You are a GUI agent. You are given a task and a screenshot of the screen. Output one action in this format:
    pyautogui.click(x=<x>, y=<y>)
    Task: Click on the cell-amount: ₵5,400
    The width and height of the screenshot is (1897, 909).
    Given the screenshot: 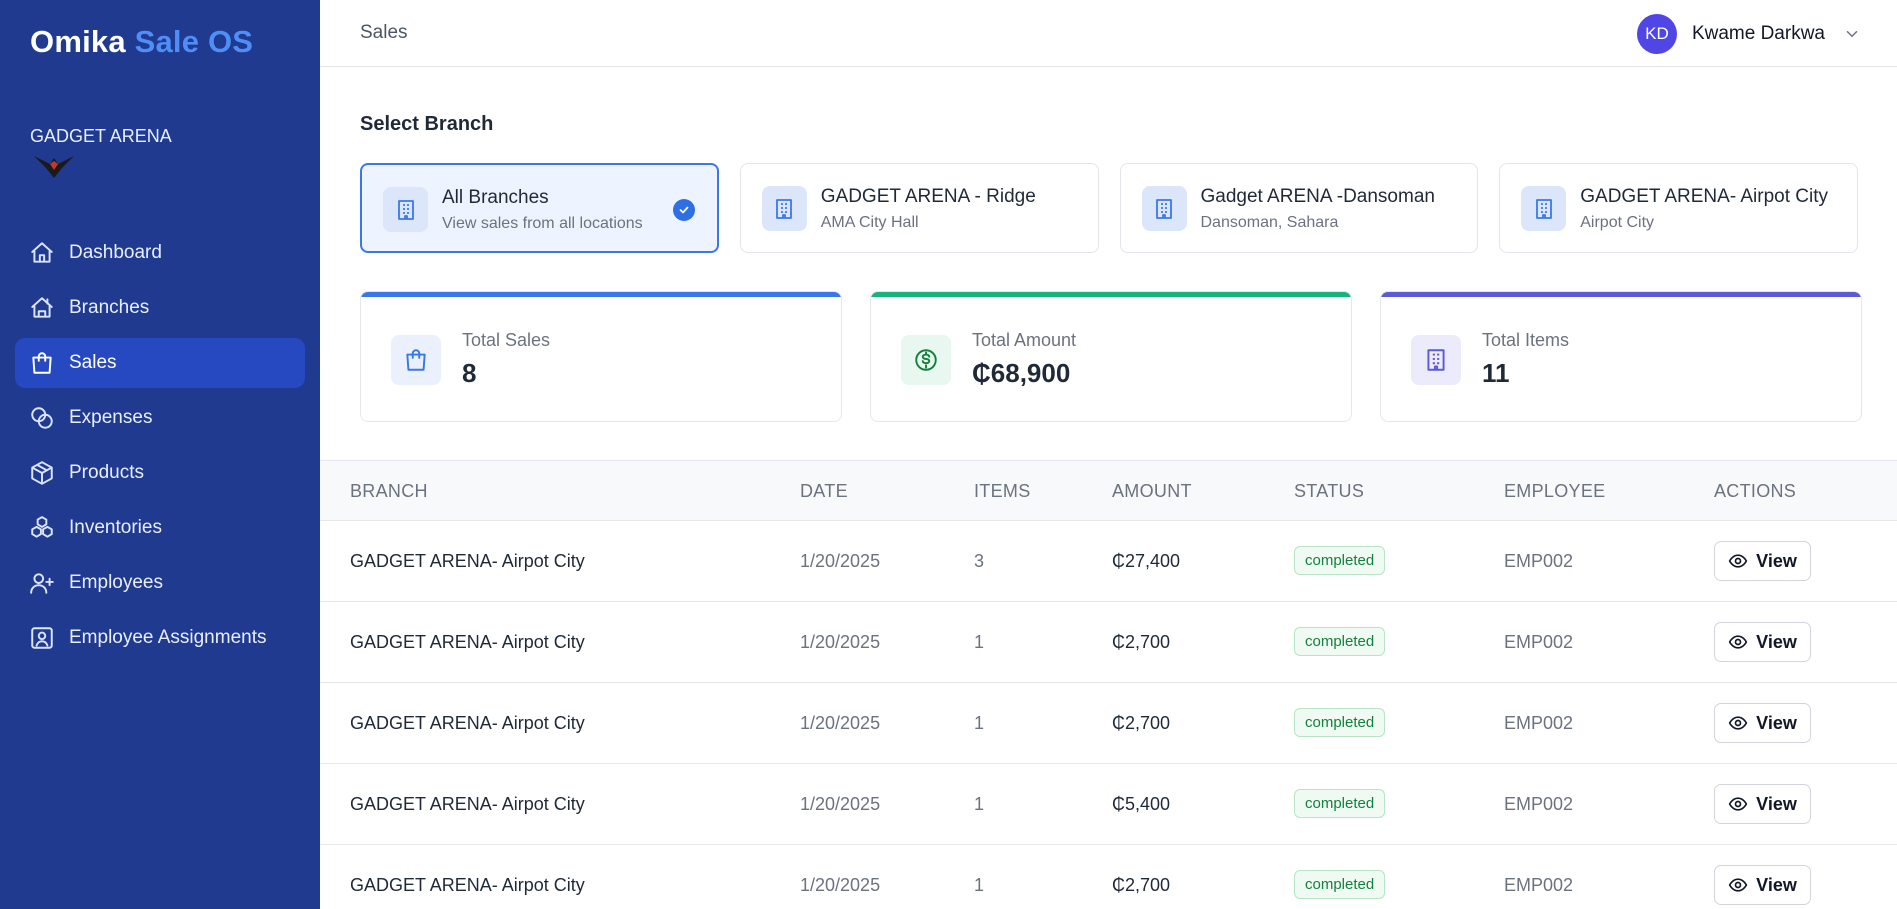 What is the action you would take?
    pyautogui.click(x=1141, y=804)
    